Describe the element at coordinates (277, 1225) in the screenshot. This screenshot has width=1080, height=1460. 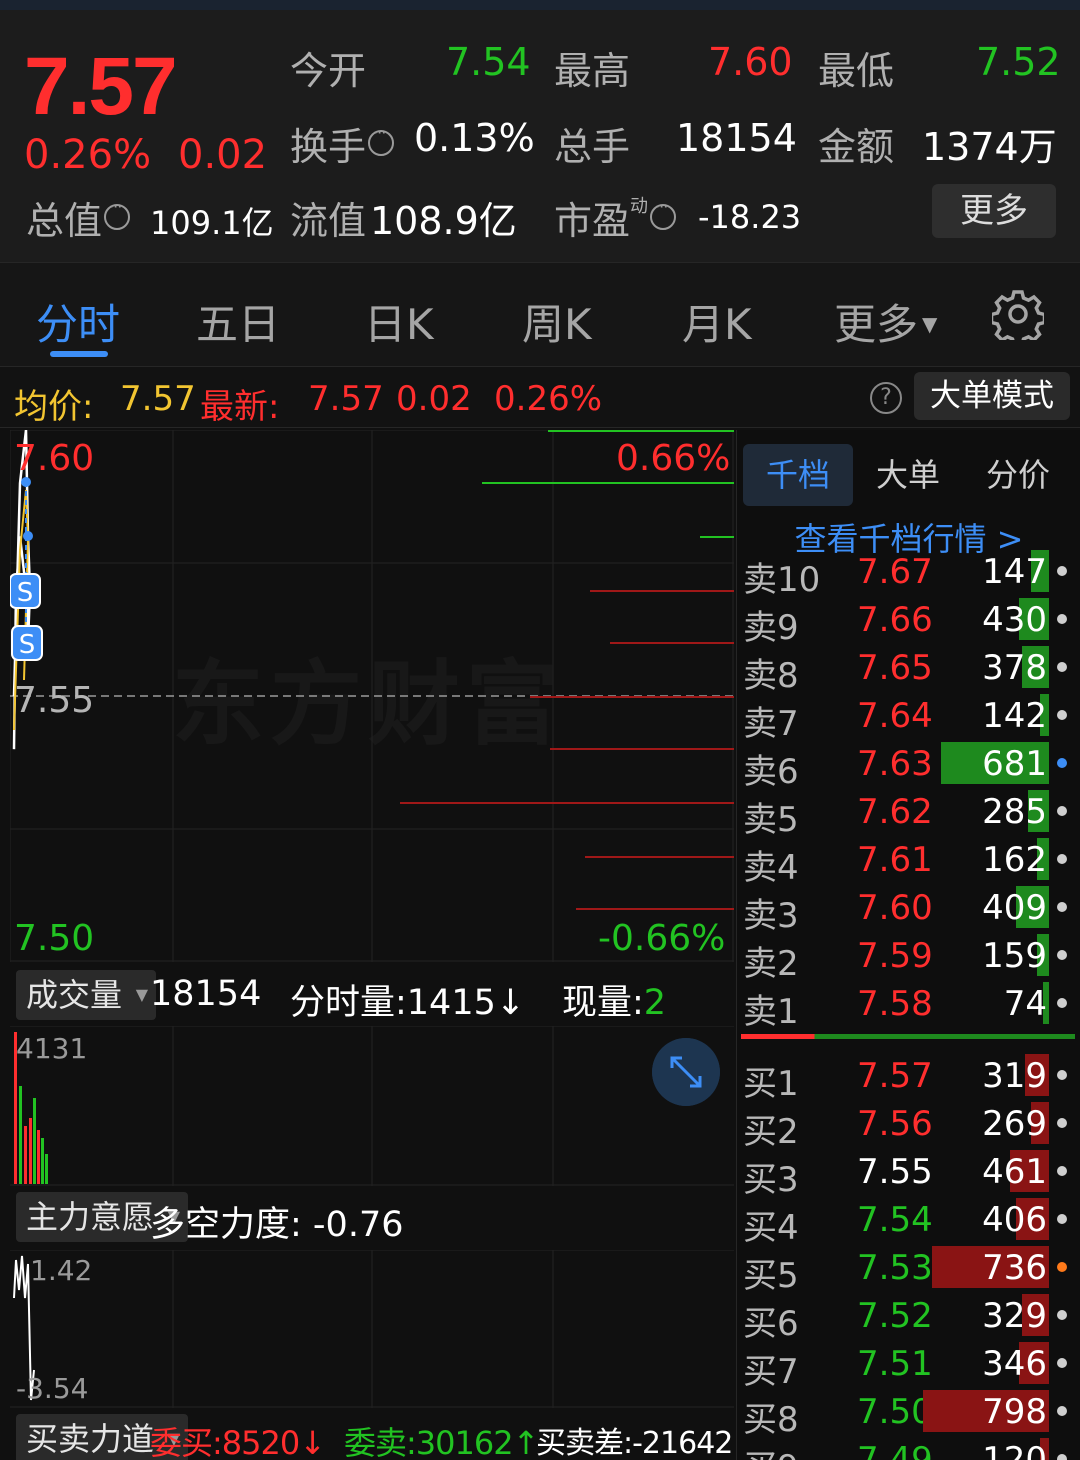
I see `force-value: 多空力度: -0.76` at that location.